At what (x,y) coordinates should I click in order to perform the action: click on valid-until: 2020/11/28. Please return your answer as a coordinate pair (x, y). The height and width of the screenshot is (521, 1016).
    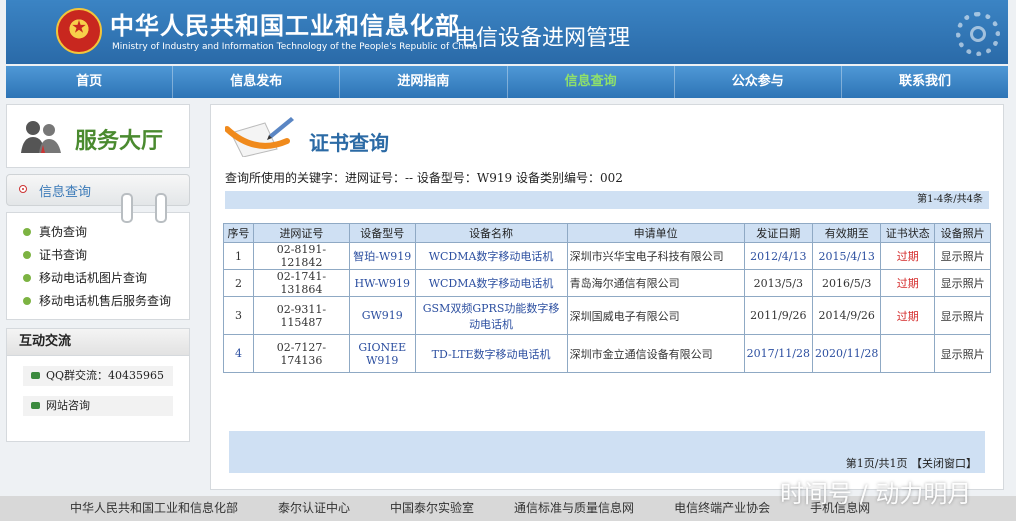
    Looking at the image, I should click on (846, 353).